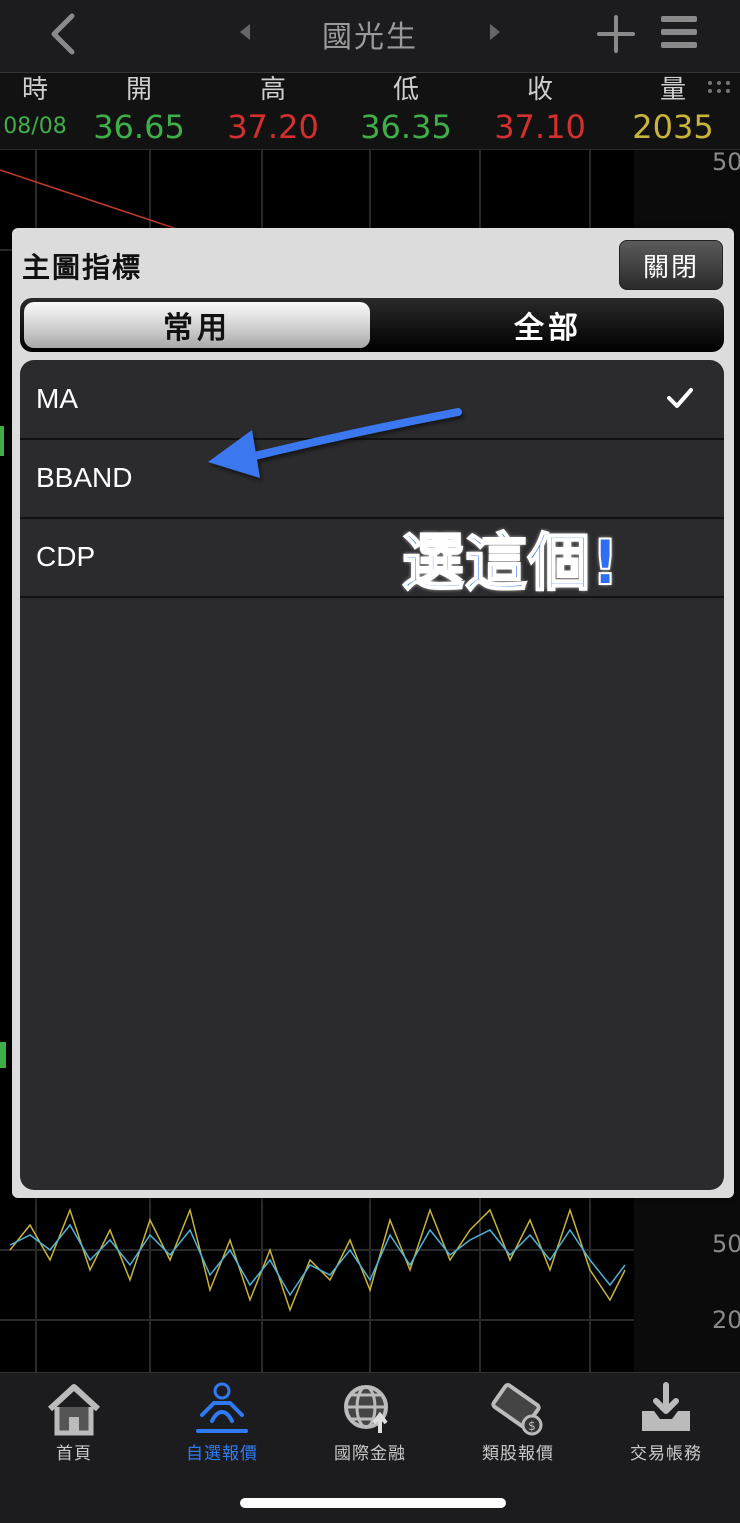 The image size is (740, 1523). I want to click on checkmark-icon, so click(680, 398).